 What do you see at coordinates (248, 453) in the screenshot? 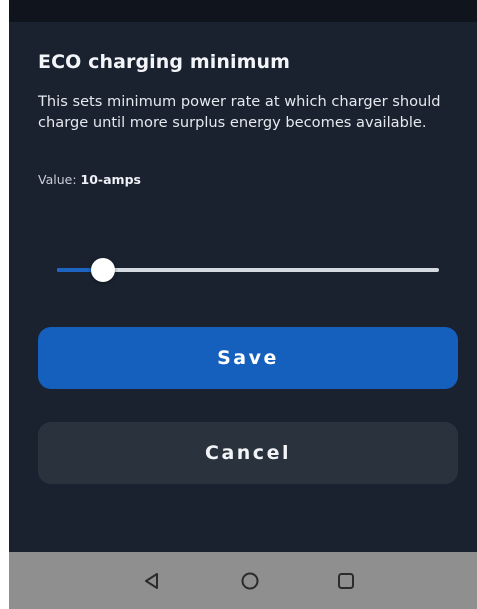
I see `cancel-button: Cancel` at bounding box center [248, 453].